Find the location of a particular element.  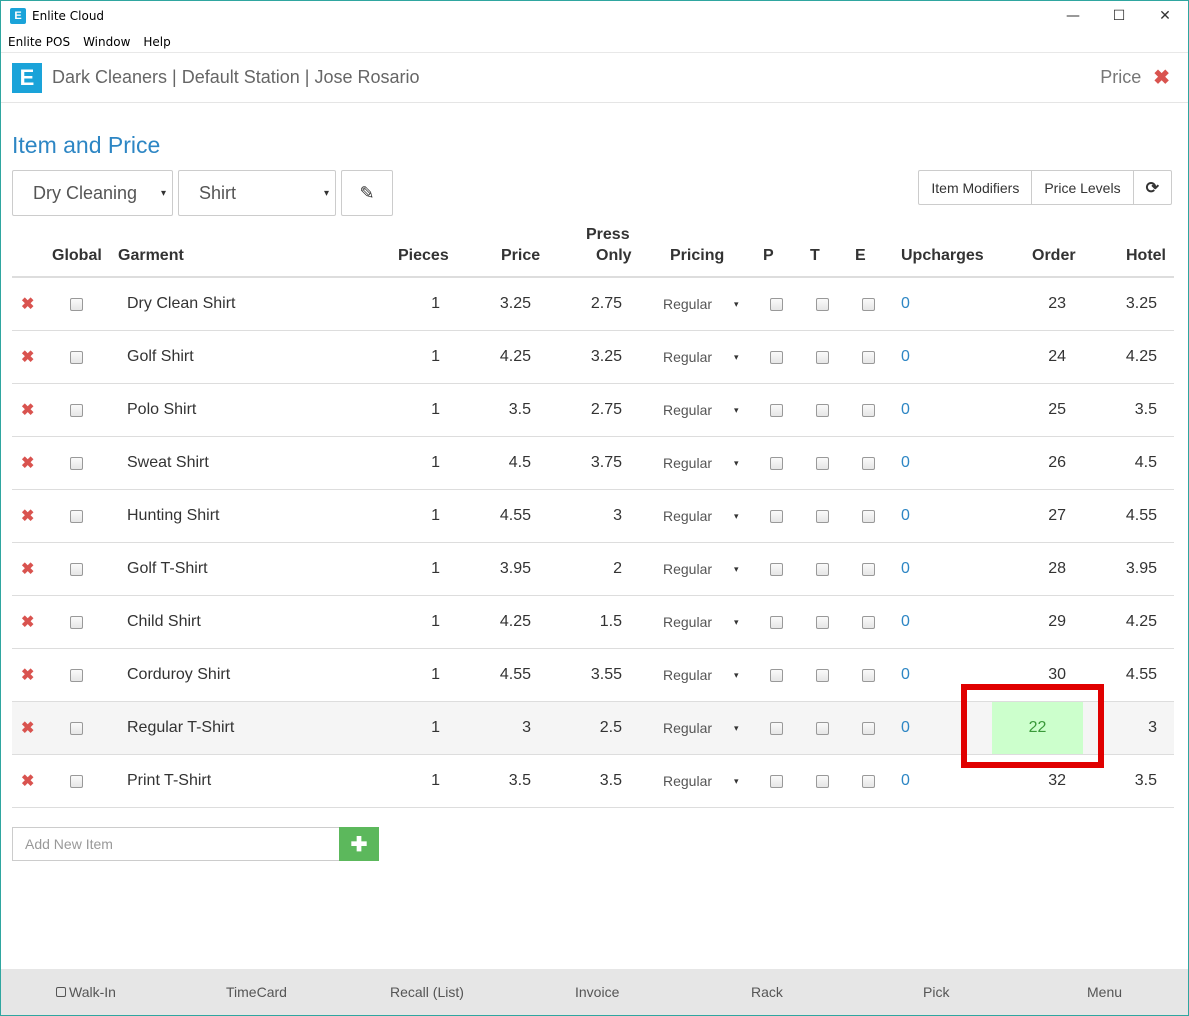

subcategory-select: Shirt ▾ is located at coordinates (257, 193).